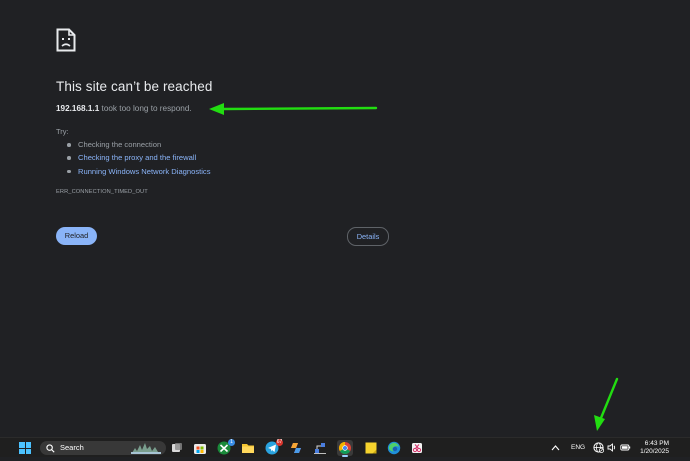  What do you see at coordinates (62, 131) in the screenshot?
I see `try-label: Try:` at bounding box center [62, 131].